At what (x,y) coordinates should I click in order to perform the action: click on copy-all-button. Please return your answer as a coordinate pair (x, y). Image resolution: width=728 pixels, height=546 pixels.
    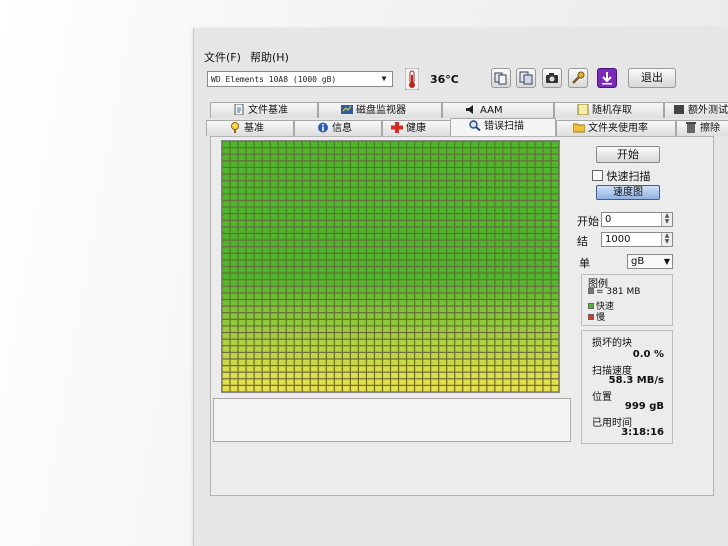
    Looking at the image, I should click on (526, 78).